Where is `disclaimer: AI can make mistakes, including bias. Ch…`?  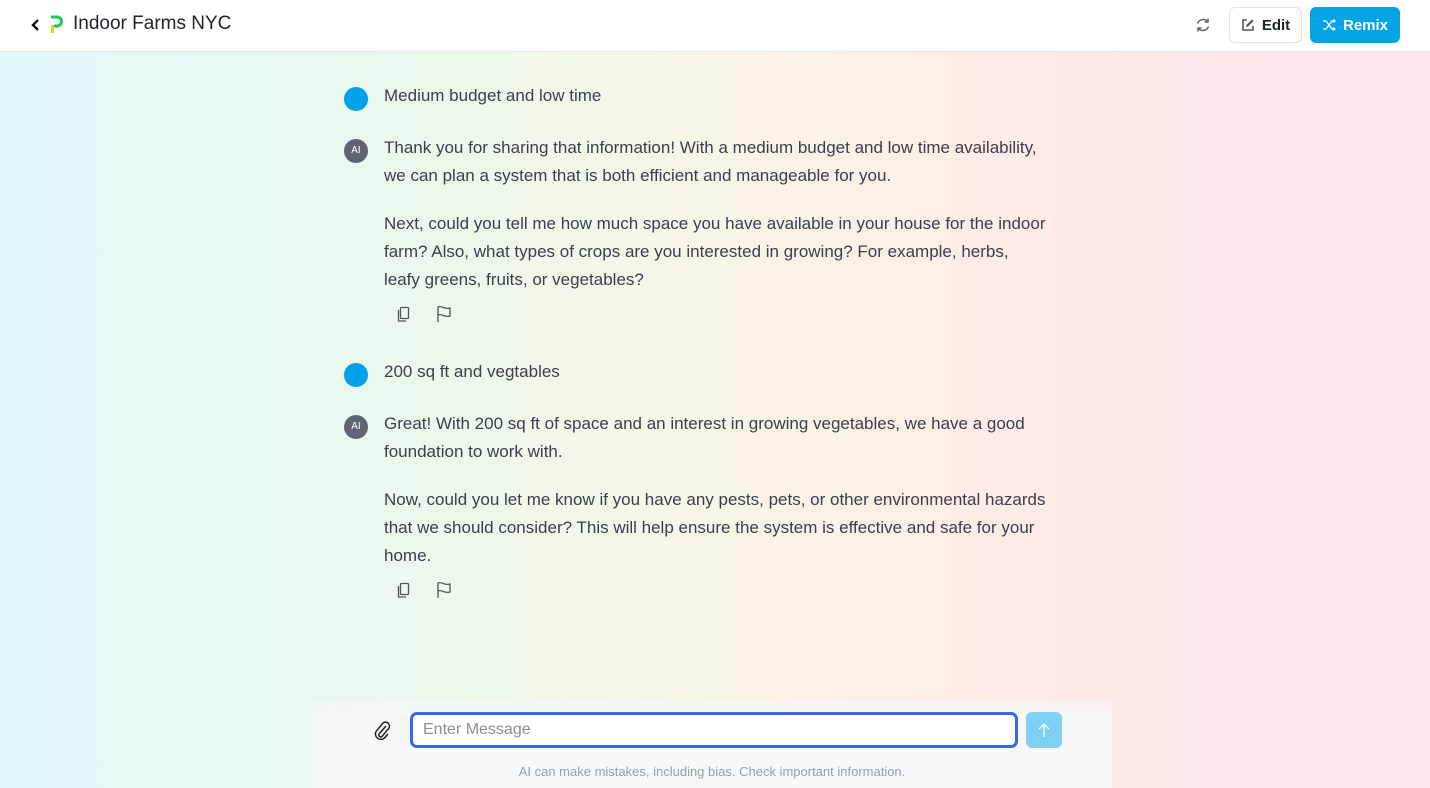
disclaimer: AI can make mistakes, including bias. Ch… is located at coordinates (712, 771).